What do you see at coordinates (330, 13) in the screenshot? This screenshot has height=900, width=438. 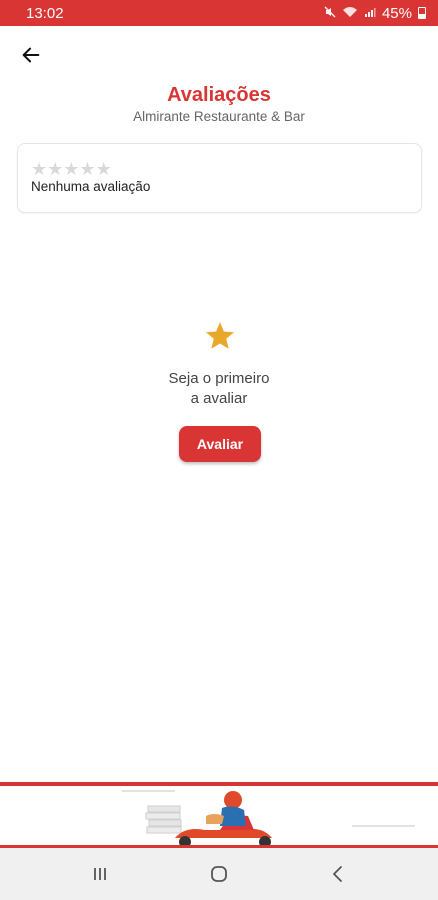 I see `mute-icon` at bounding box center [330, 13].